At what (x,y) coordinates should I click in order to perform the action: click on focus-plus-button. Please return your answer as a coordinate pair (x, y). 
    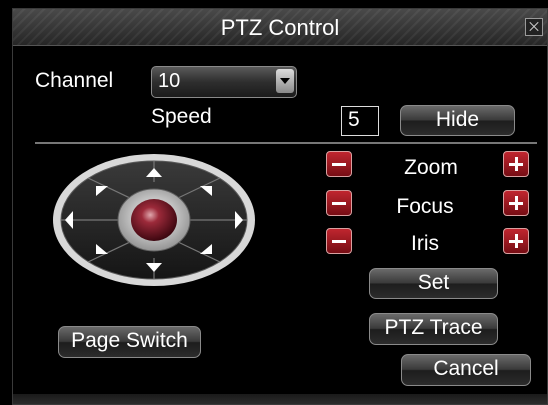
    Looking at the image, I should click on (516, 203).